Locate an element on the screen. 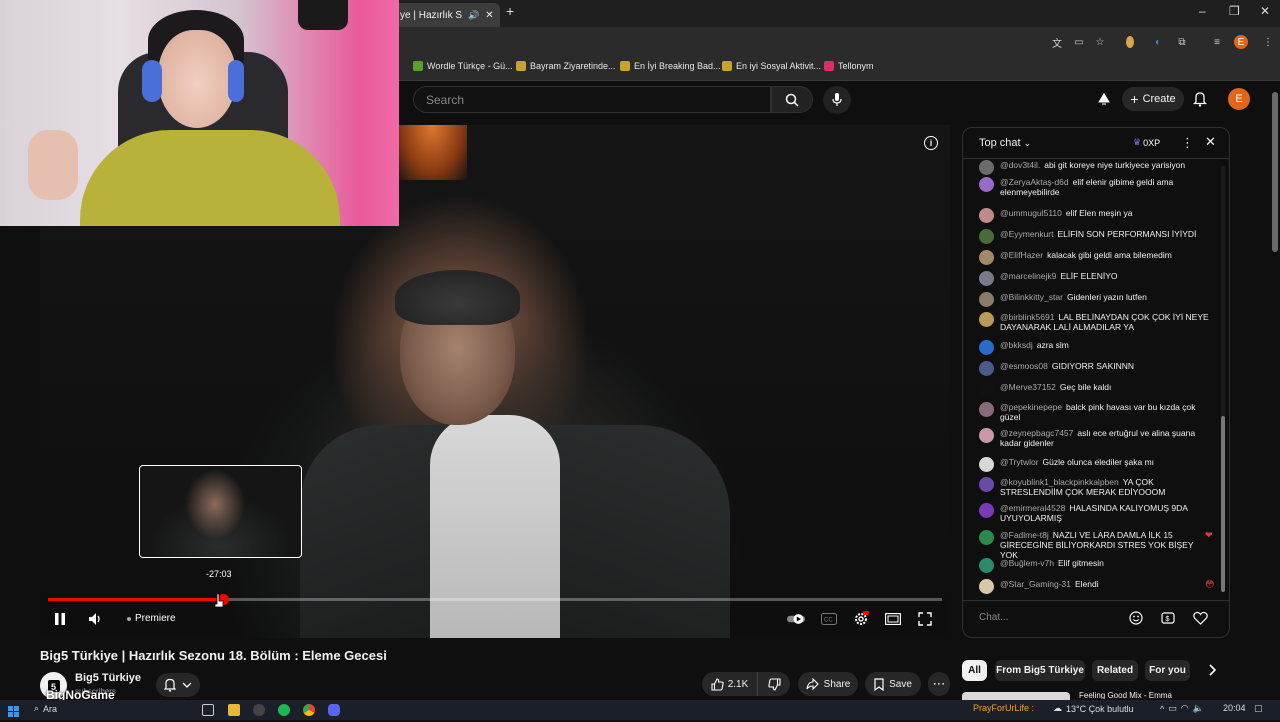 This screenshot has height=722, width=1280. chat-author-name: @Bilinkkitty_star is located at coordinates (1031, 297).